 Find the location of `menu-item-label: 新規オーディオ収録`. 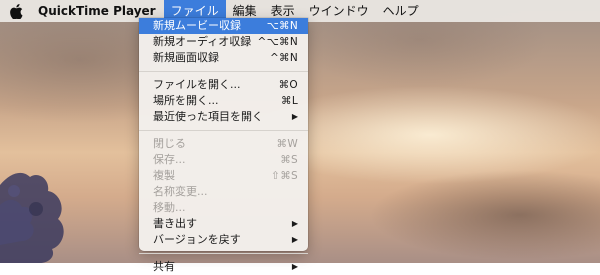

menu-item-label: 新規オーディオ収録 is located at coordinates (202, 41).